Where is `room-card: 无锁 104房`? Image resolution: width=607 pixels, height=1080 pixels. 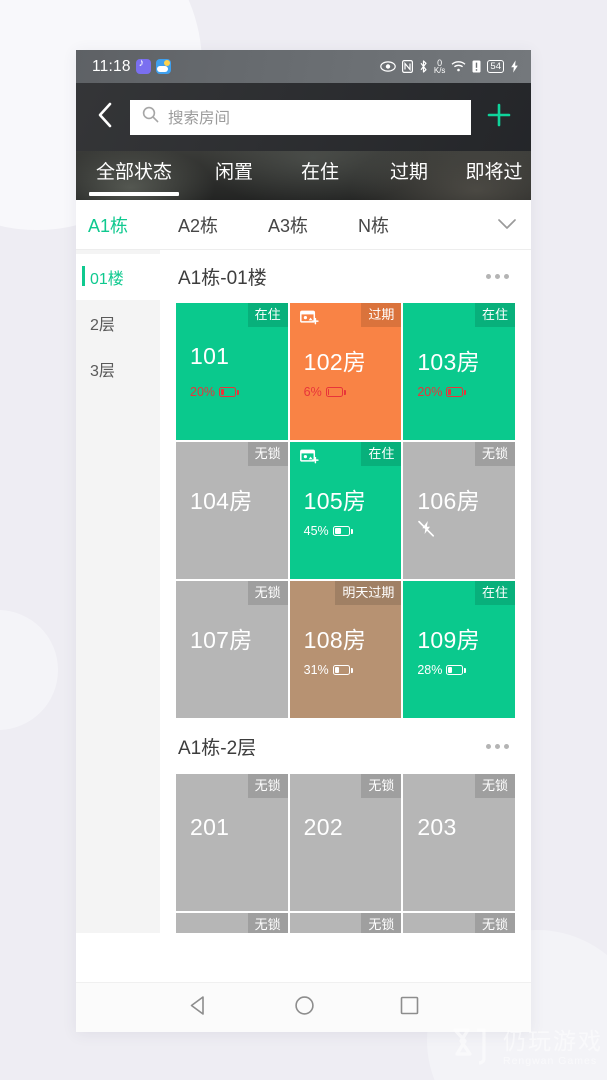
room-card: 无锁 104房 is located at coordinates (232, 510).